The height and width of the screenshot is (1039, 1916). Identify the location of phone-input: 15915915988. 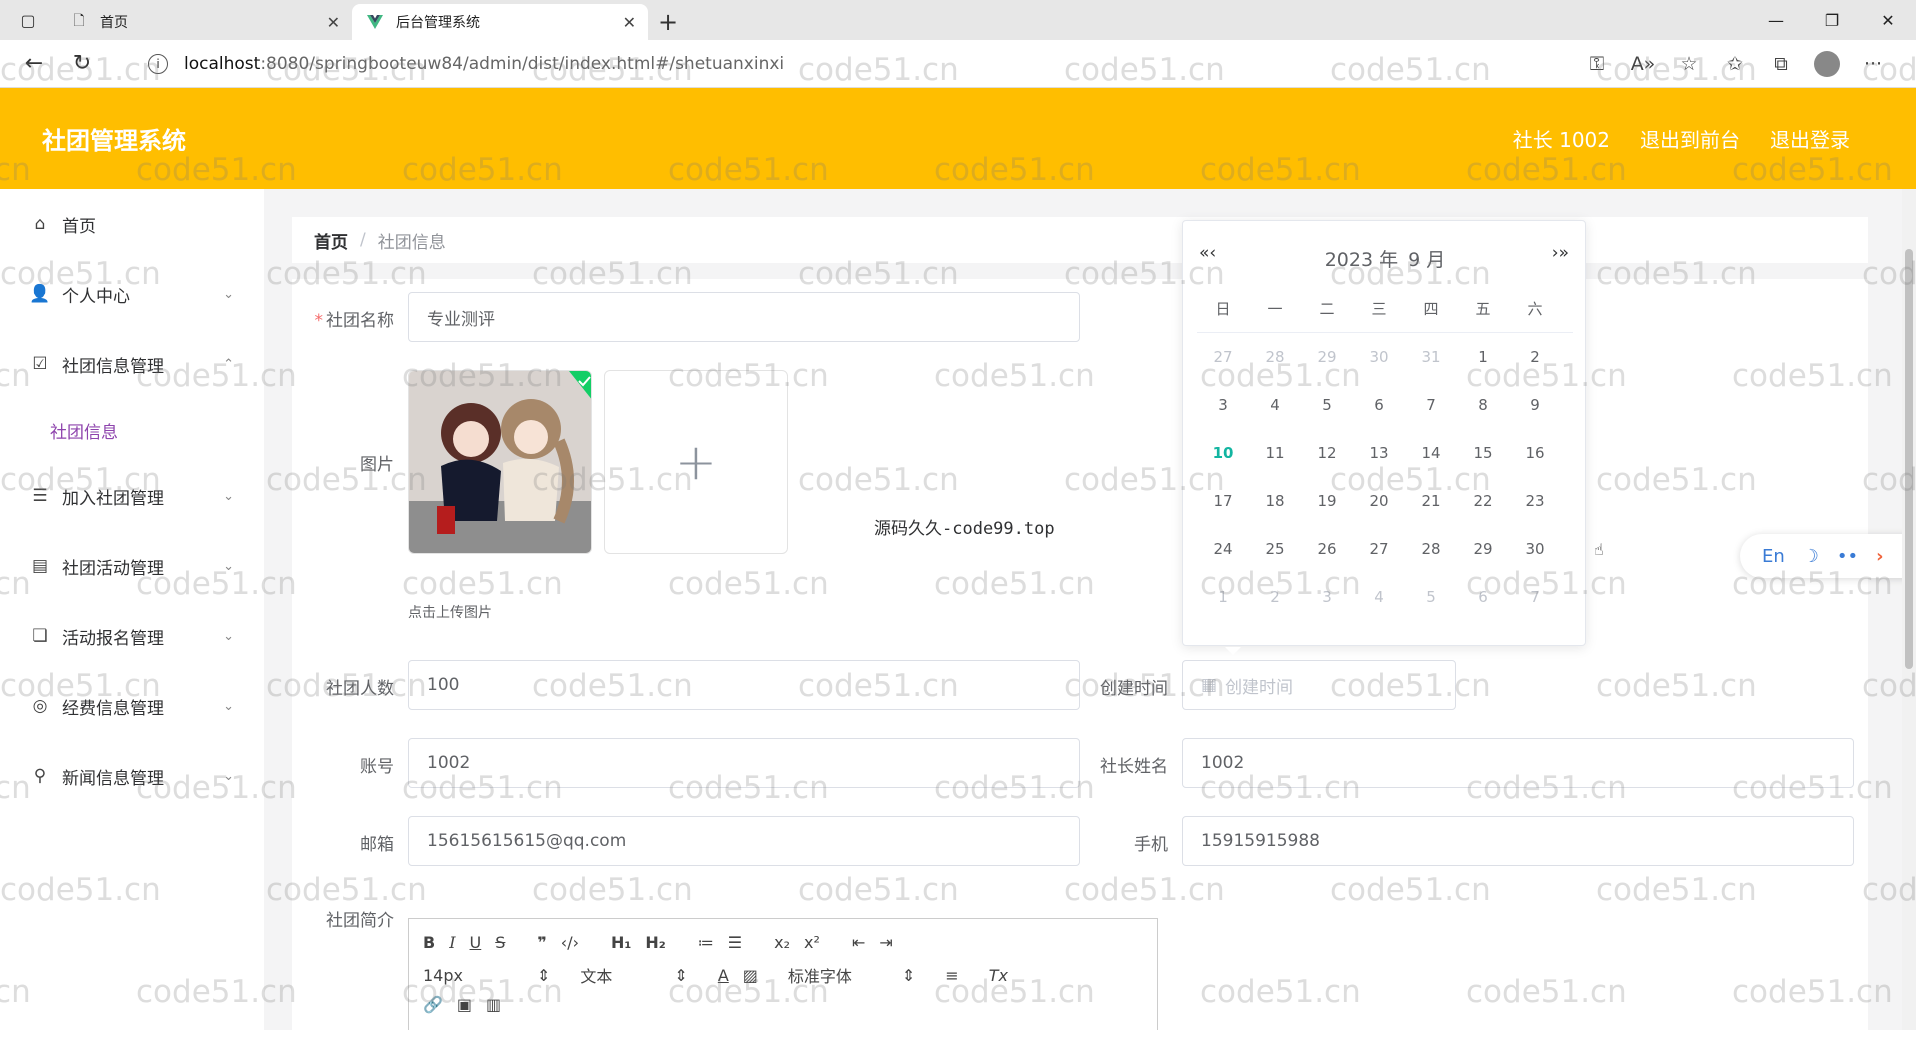
(1518, 841).